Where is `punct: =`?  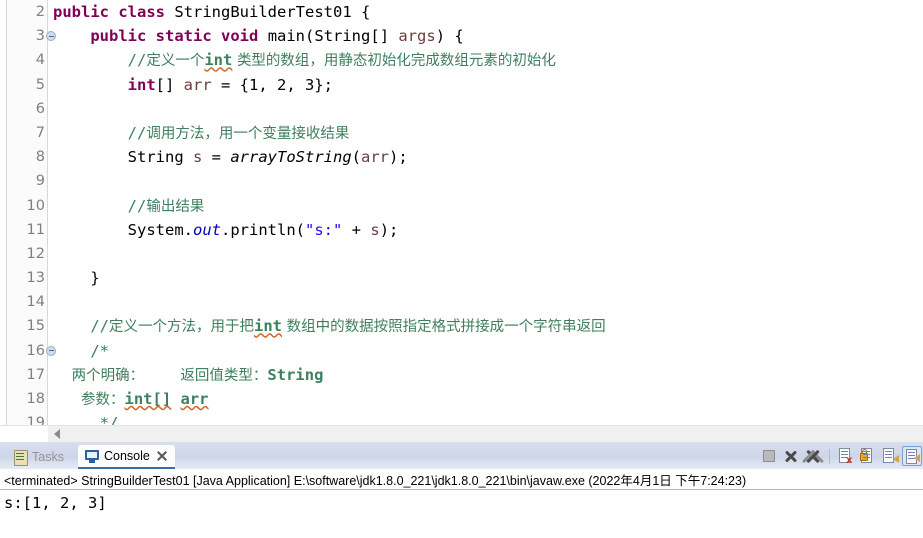 punct: = is located at coordinates (216, 157).